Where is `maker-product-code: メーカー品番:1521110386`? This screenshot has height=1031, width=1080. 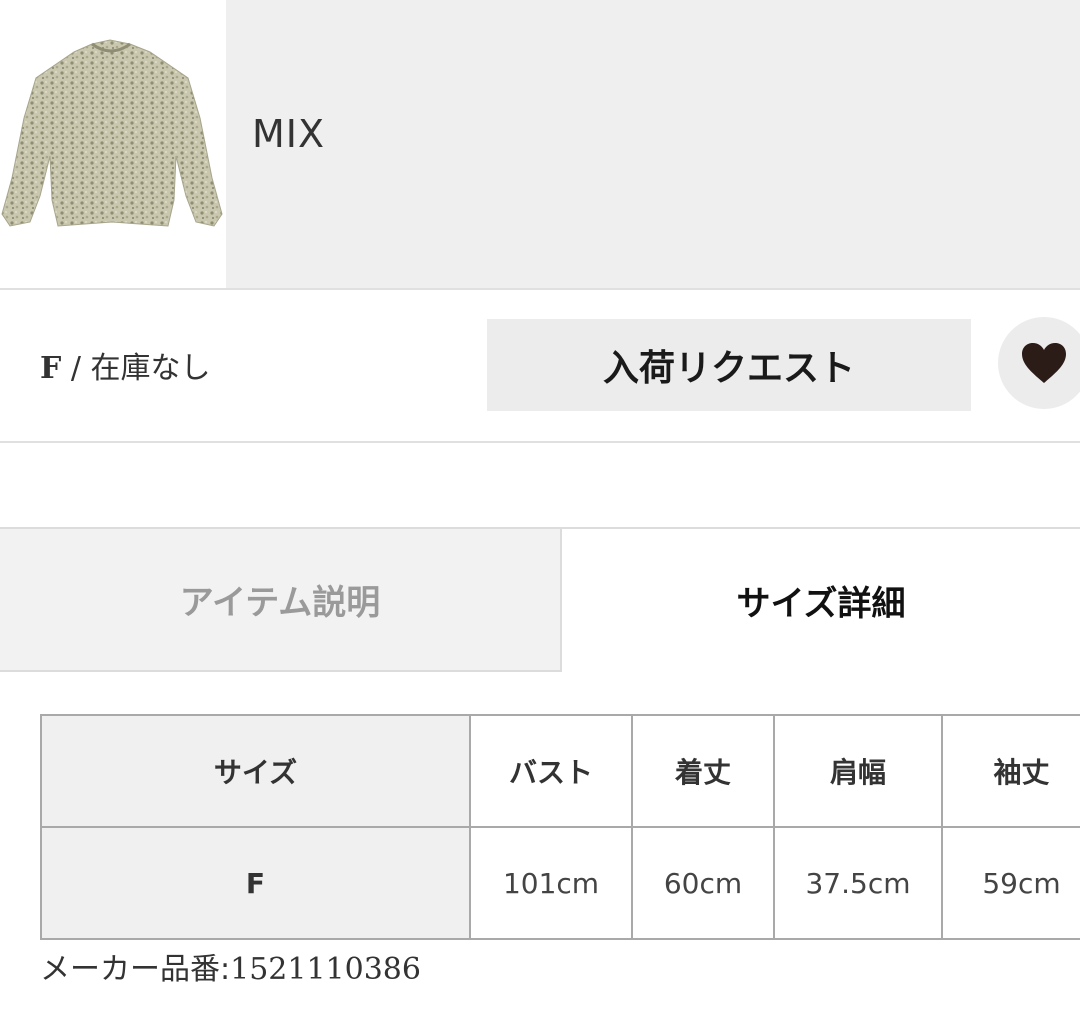
maker-product-code: メーカー品番:1521110386 is located at coordinates (230, 966).